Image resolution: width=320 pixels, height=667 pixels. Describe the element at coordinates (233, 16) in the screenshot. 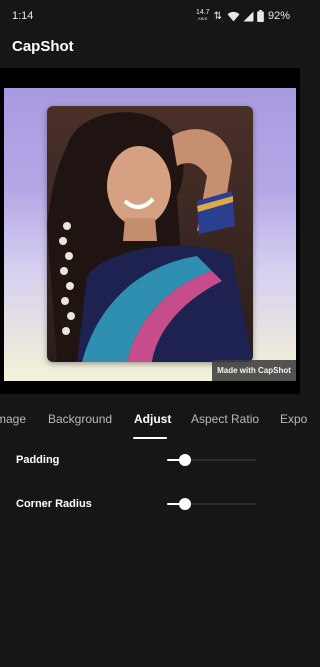

I see `wifi-icon` at that location.